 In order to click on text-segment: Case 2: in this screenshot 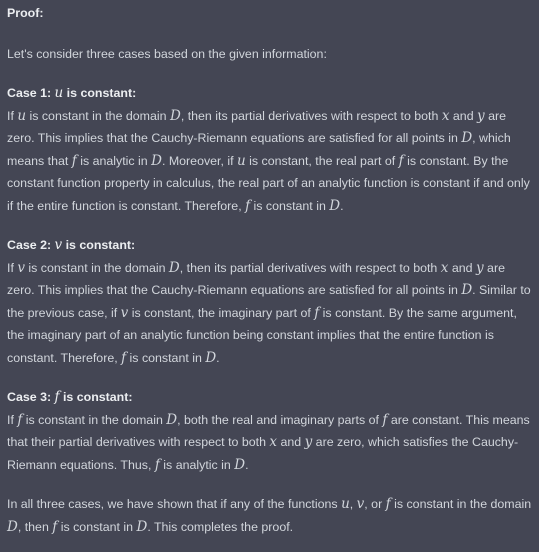, I will do `click(31, 245)`.